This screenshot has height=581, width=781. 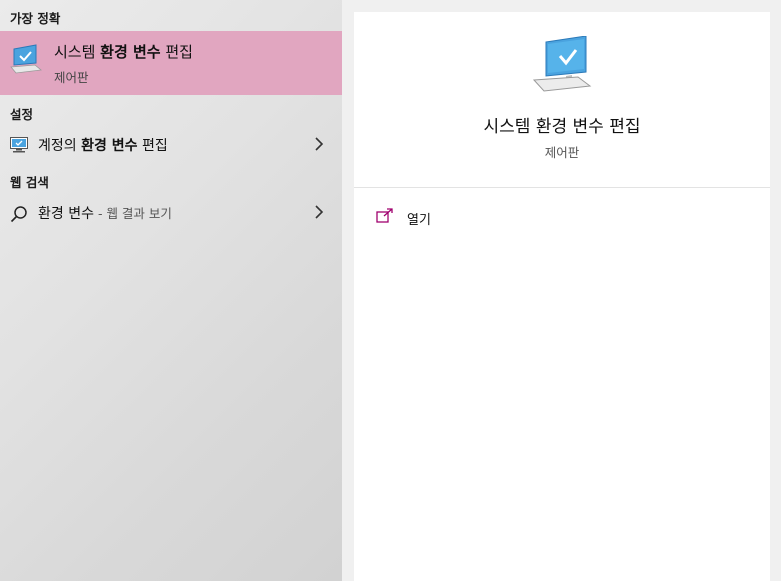 What do you see at coordinates (436, 218) in the screenshot?
I see `open-action: 열기` at bounding box center [436, 218].